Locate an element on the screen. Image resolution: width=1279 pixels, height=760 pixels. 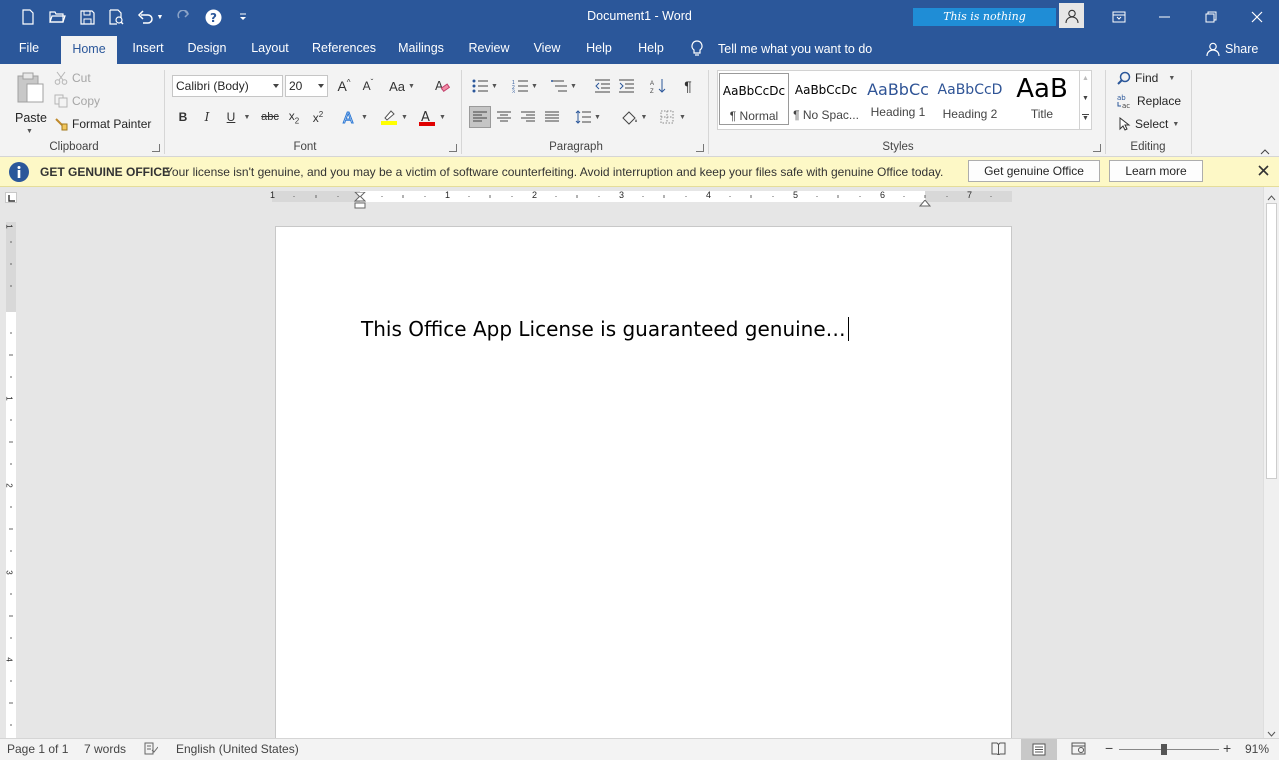
clear-formatting-button: A is located at coordinates (442, 86).